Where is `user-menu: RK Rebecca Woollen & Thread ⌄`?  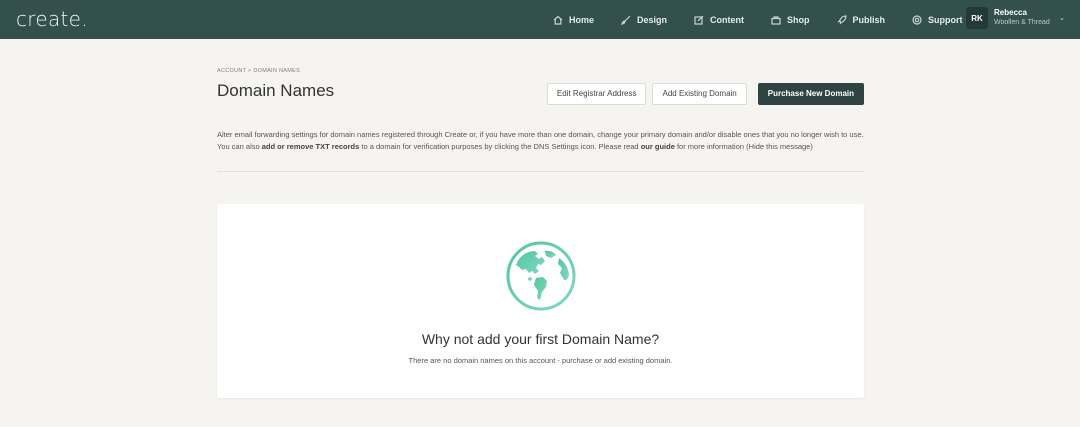
user-menu: RK Rebecca Woollen & Thread ⌄ is located at coordinates (1015, 18).